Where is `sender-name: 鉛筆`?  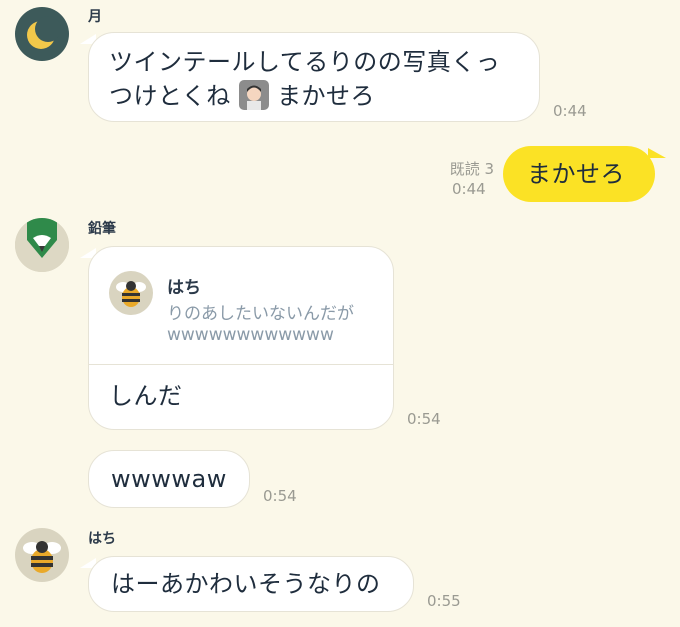
sender-name: 鉛筆 is located at coordinates (102, 229).